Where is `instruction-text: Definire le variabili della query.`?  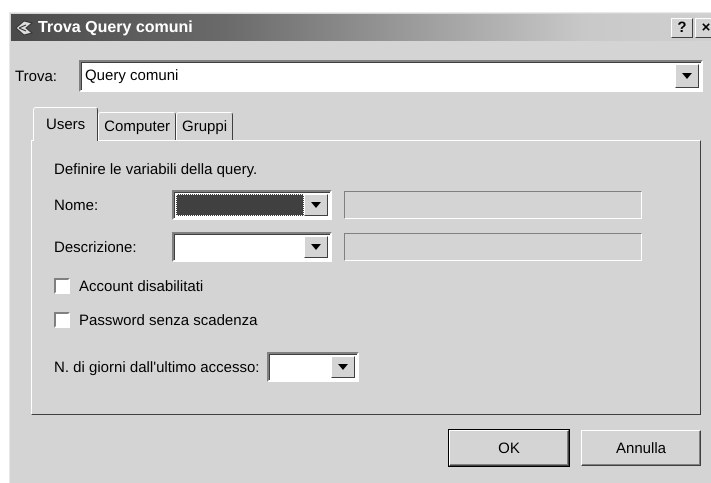
instruction-text: Definire le variabili della query. is located at coordinates (156, 169).